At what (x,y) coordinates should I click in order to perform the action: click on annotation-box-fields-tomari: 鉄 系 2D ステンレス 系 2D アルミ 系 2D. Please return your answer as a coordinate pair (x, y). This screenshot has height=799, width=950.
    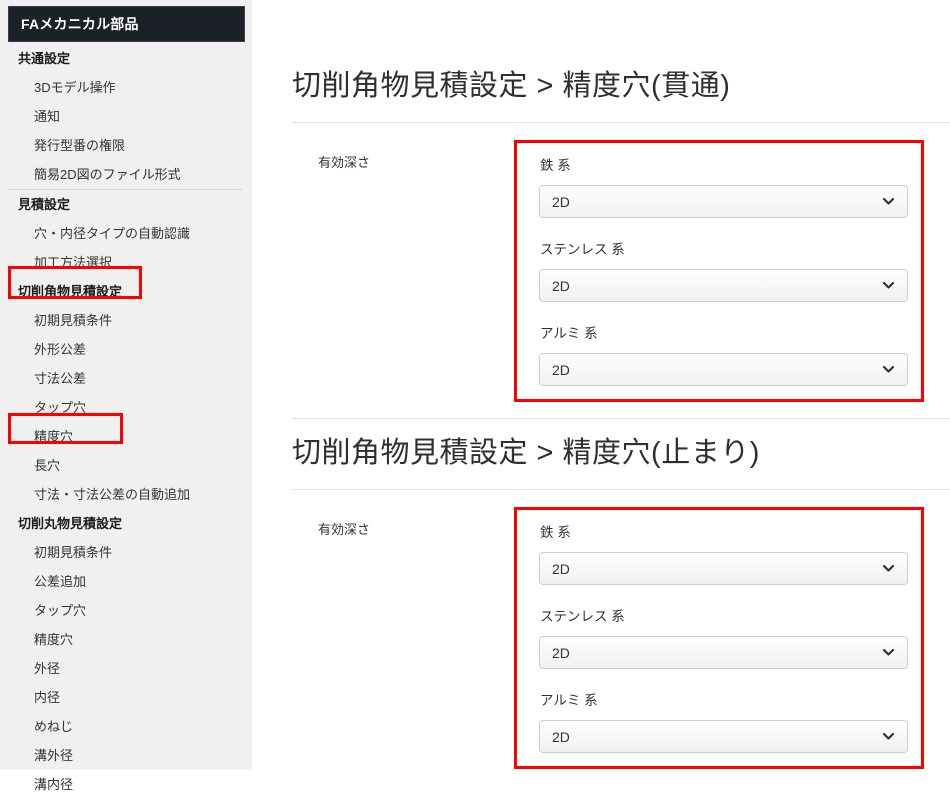
    Looking at the image, I should click on (719, 638).